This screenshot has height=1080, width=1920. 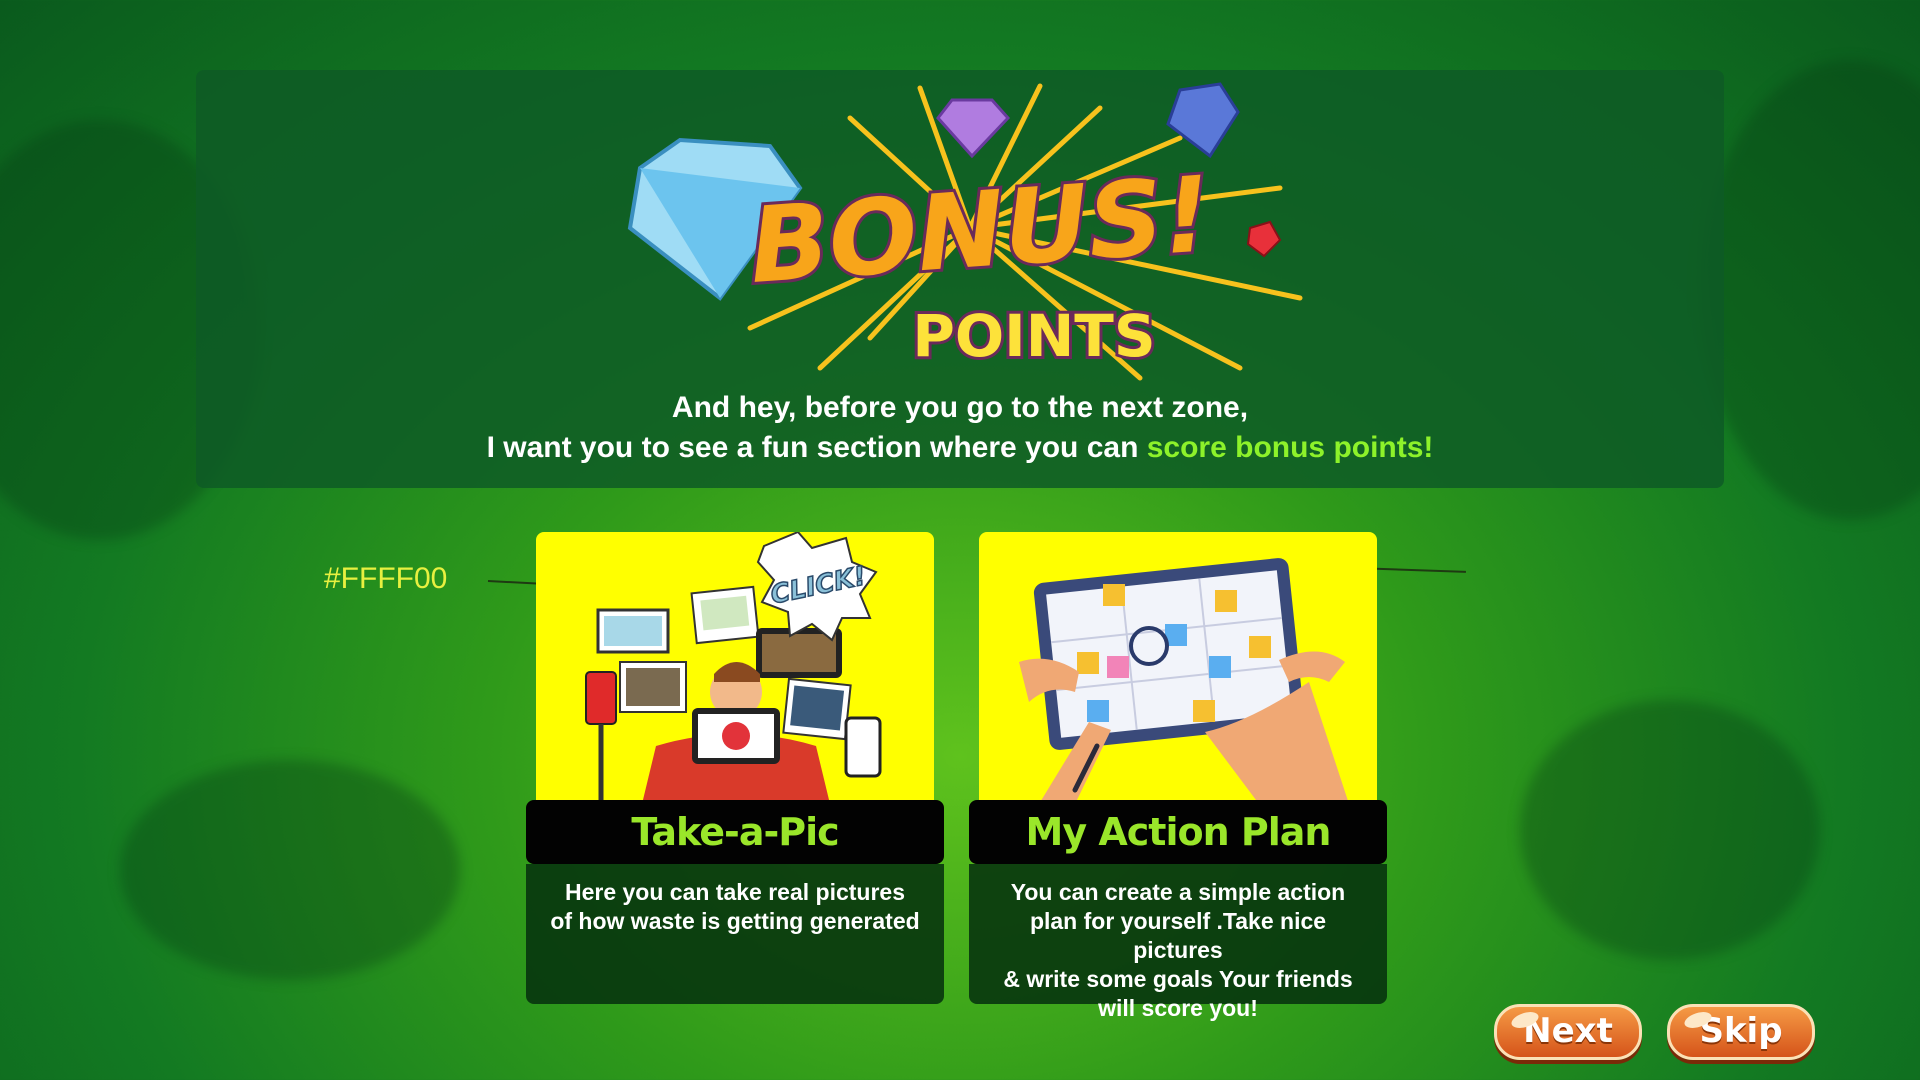 What do you see at coordinates (1568, 1032) in the screenshot?
I see `next-button: Next` at bounding box center [1568, 1032].